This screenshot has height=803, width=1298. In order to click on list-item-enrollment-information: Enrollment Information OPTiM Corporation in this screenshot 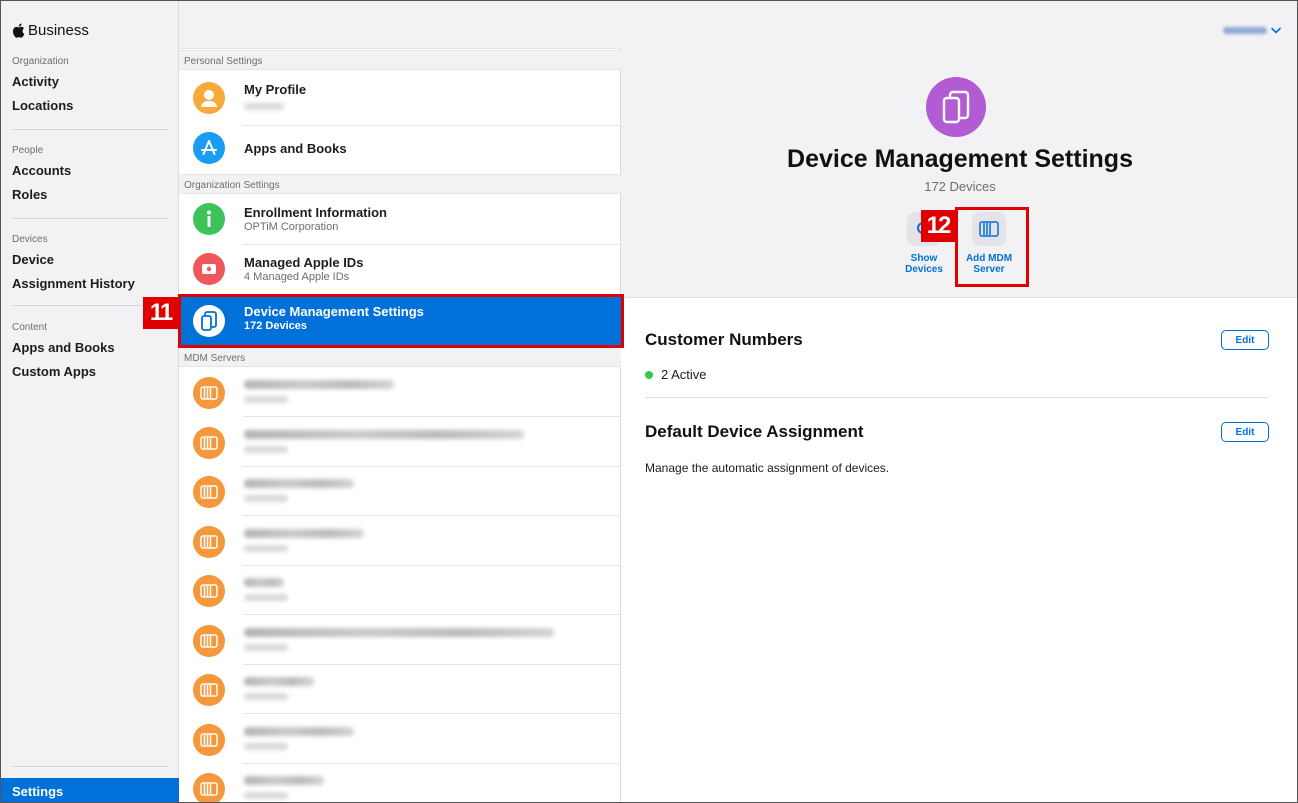, I will do `click(400, 219)`.